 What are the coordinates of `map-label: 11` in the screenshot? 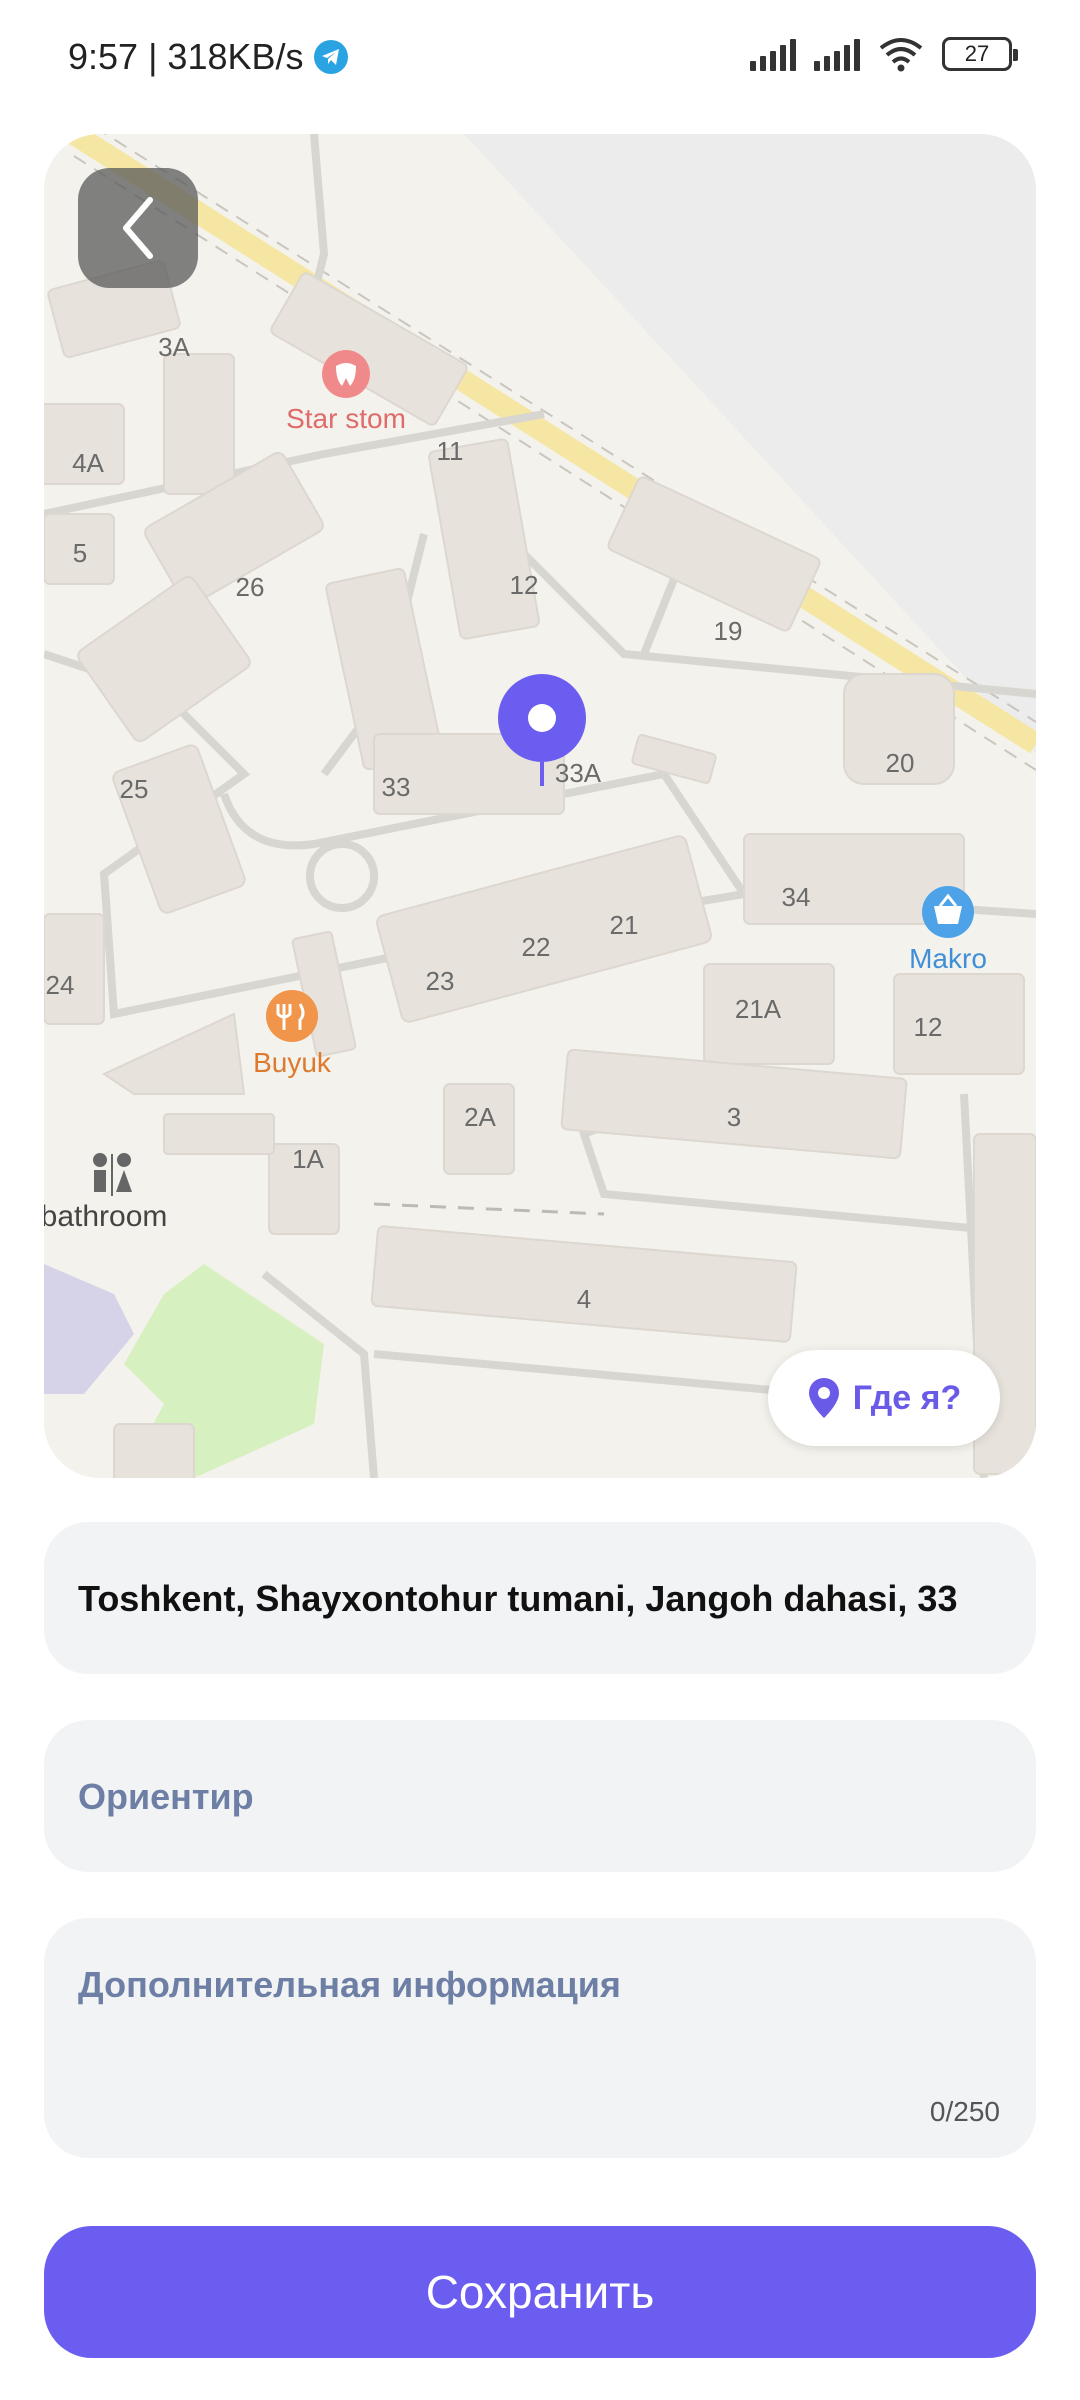 It's located at (450, 451).